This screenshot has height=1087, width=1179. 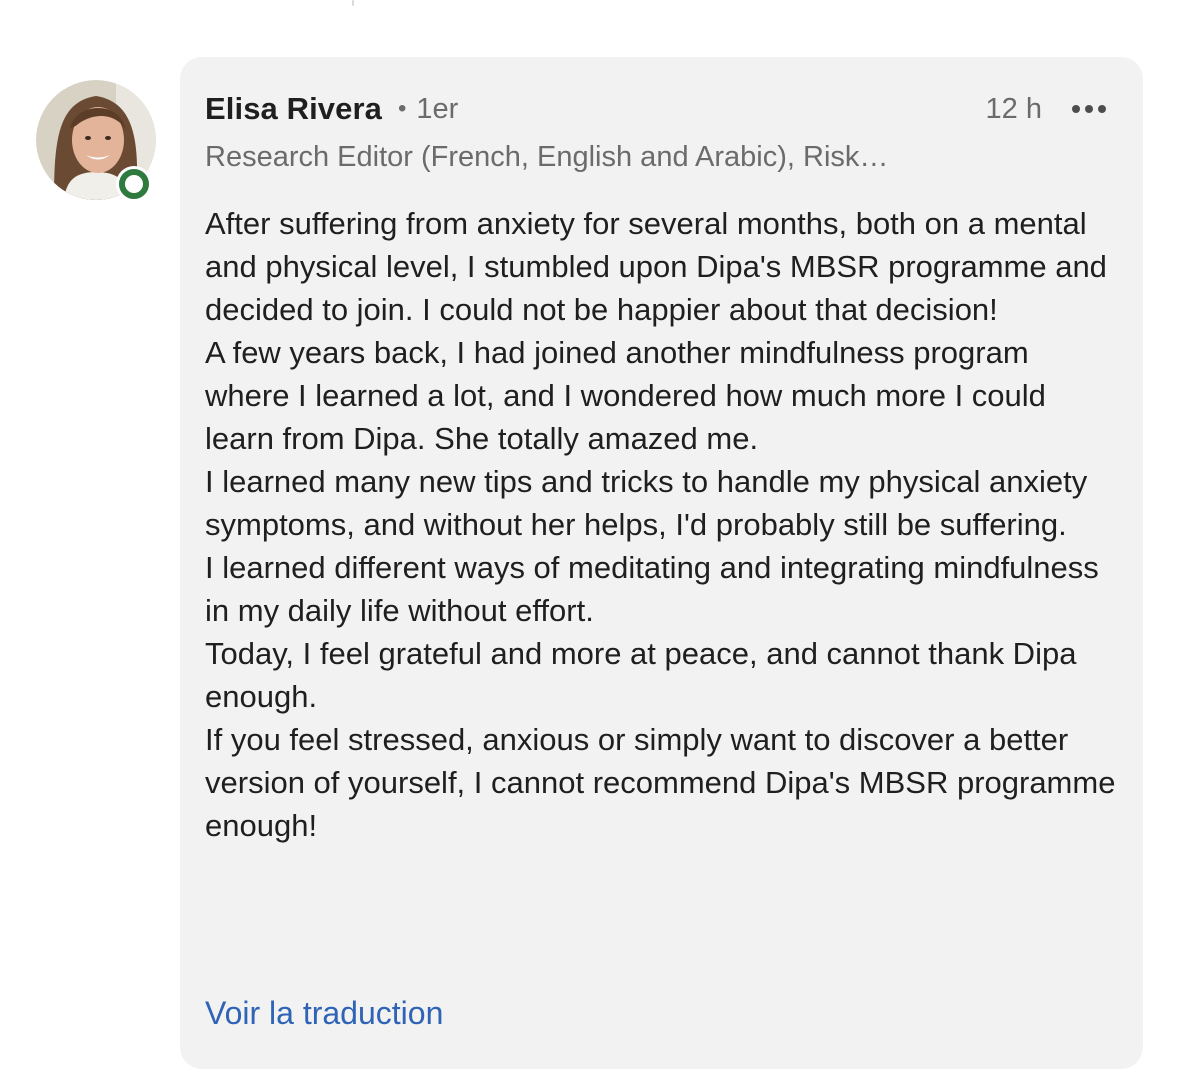 I want to click on author-avatar, so click(x=96, y=141).